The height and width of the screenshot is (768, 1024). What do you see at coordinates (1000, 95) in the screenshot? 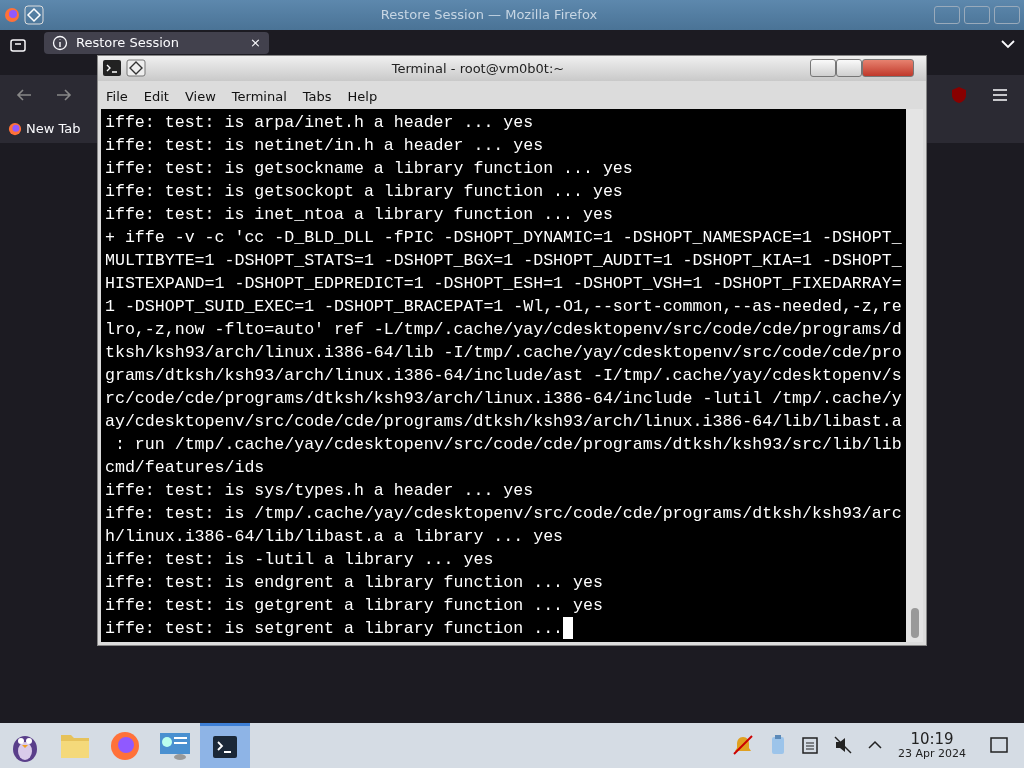
I see `menu-icon` at bounding box center [1000, 95].